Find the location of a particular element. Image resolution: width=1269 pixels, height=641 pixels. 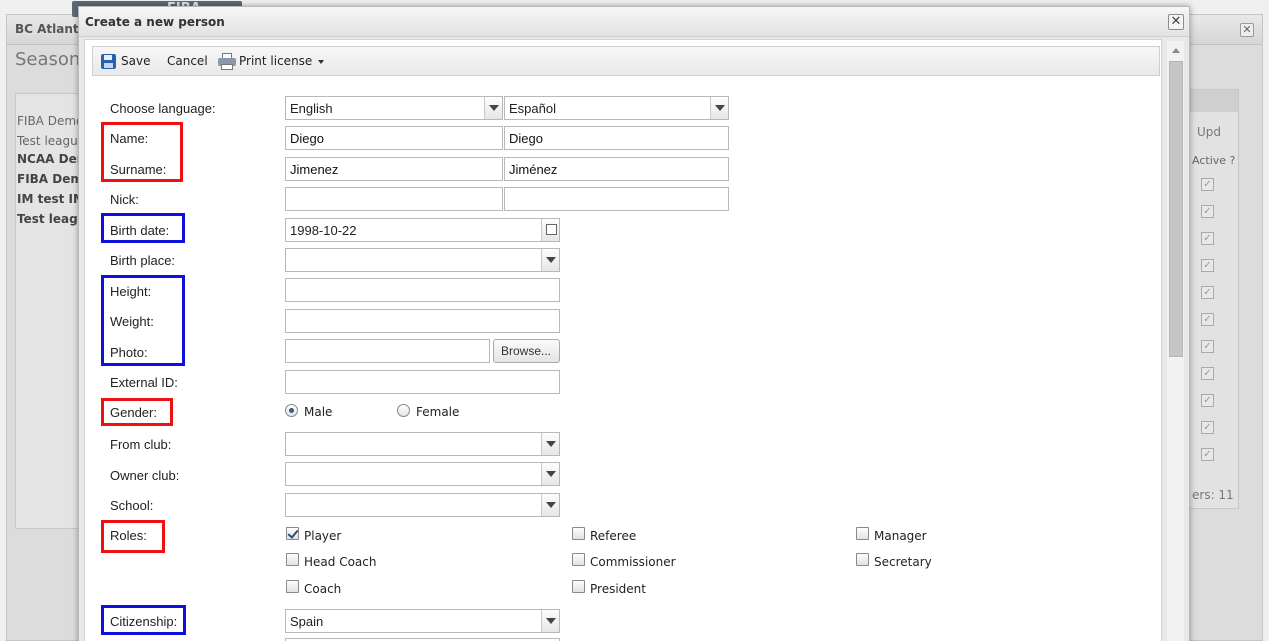

birth-date-value: 1998-10-22 is located at coordinates (323, 230).